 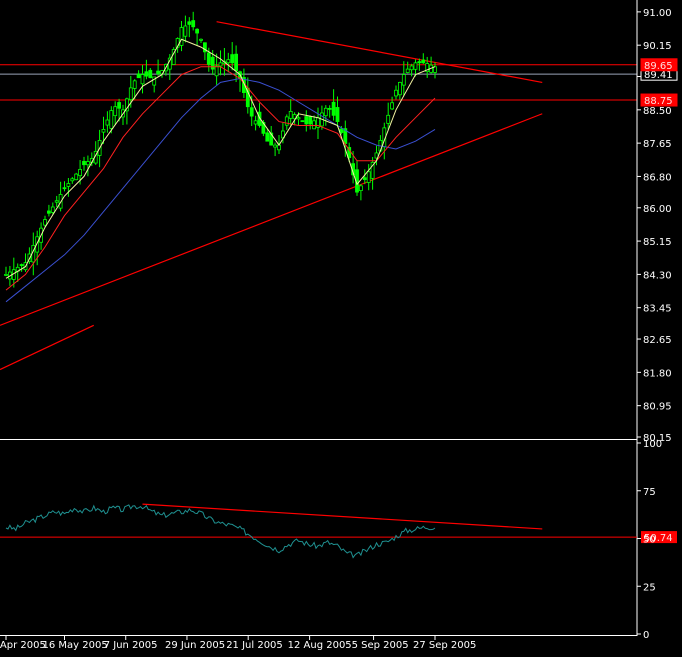 What do you see at coordinates (649, 492) in the screenshot?
I see `oscillator-tick-label: 75` at bounding box center [649, 492].